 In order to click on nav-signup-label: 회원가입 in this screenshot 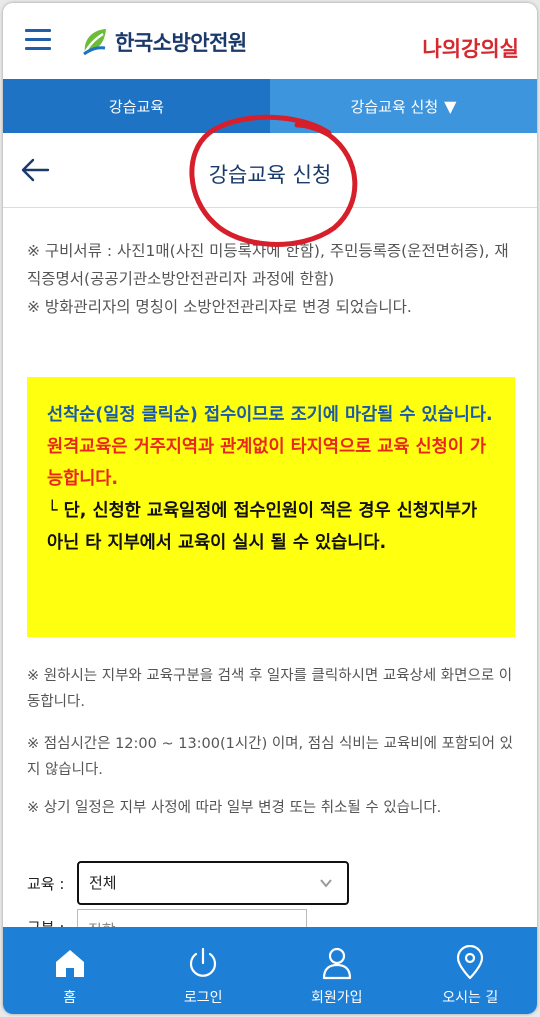, I will do `click(336, 998)`.